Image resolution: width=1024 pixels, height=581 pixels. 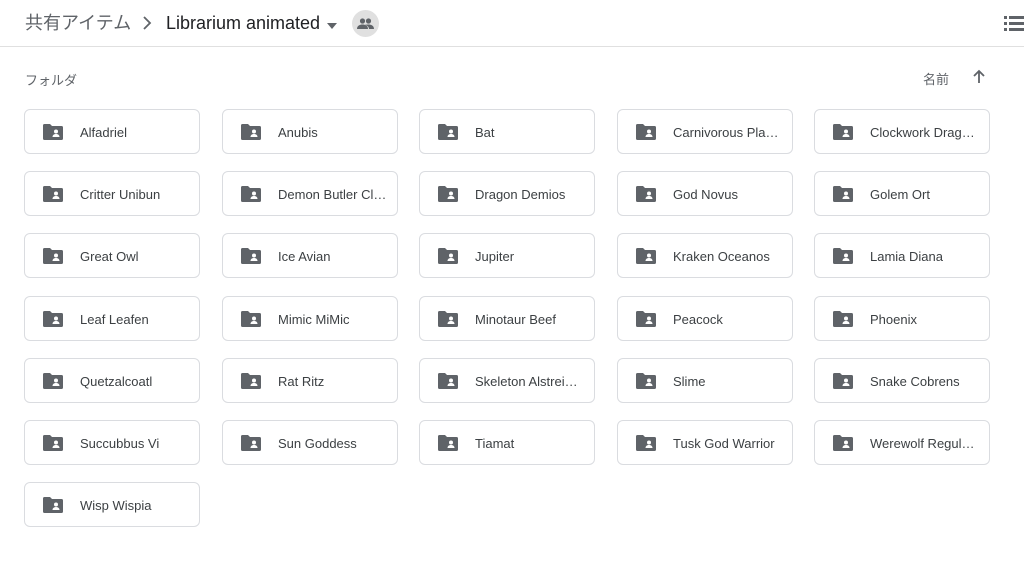 I want to click on breadcrumb-current-folder: Librarium animated, so click(x=243, y=23).